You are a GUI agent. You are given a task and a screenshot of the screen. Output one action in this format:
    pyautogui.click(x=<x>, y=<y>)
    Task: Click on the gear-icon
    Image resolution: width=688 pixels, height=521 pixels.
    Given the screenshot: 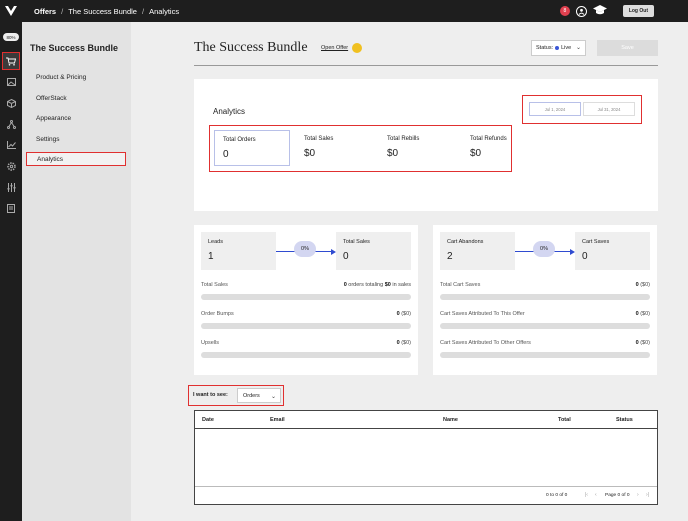 What is the action you would take?
    pyautogui.click(x=11, y=166)
    